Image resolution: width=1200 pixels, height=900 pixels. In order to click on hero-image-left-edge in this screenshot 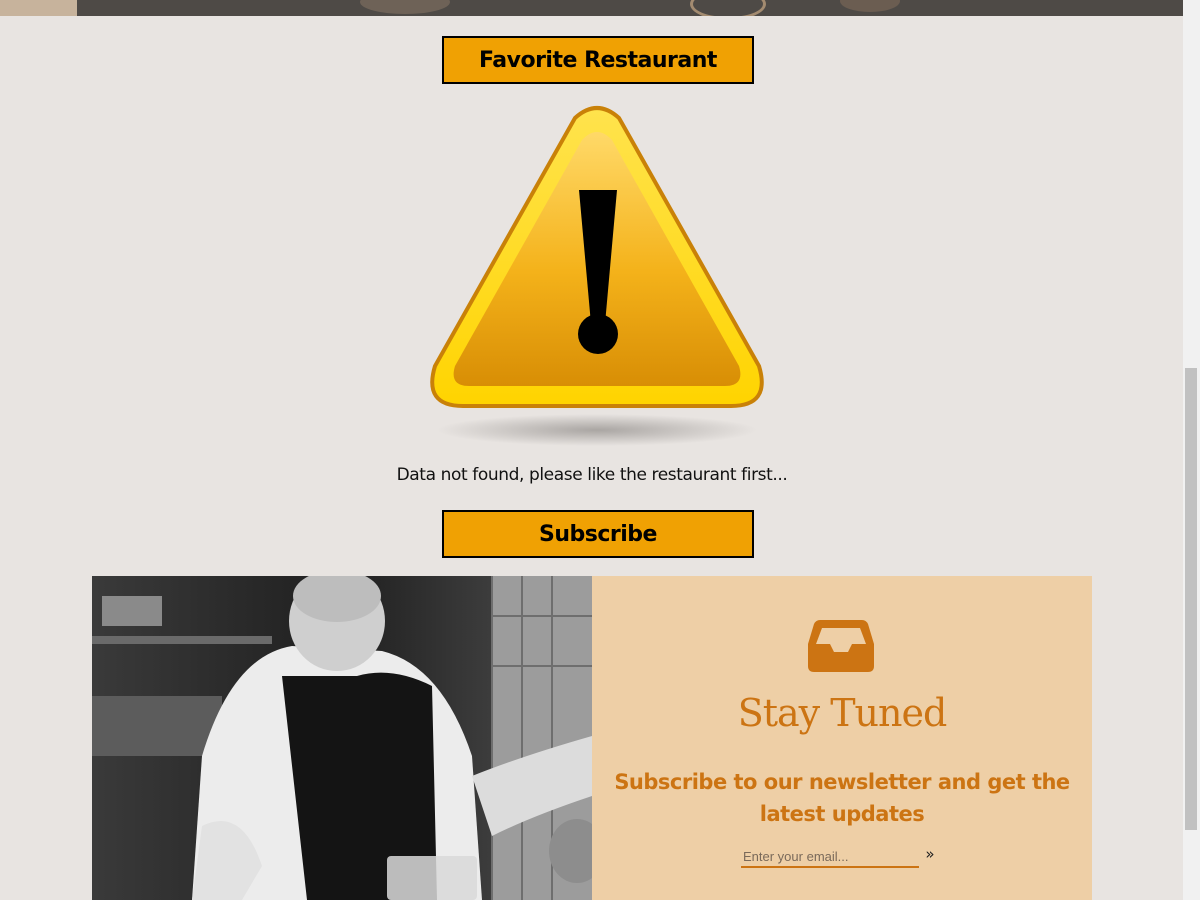, I will do `click(38, 8)`.